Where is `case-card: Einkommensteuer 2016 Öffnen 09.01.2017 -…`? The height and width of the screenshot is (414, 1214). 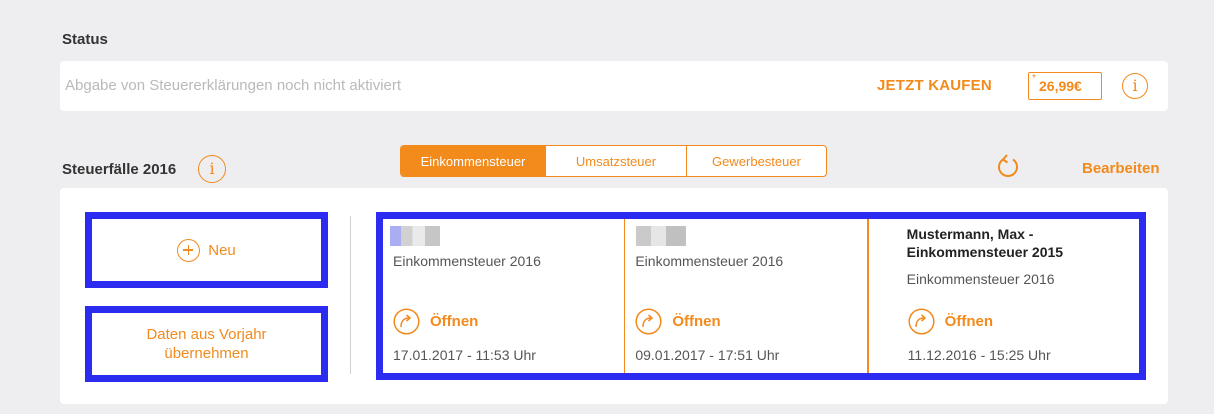
case-card: Einkommensteuer 2016 Öffnen 09.01.2017 -… is located at coordinates (746, 296).